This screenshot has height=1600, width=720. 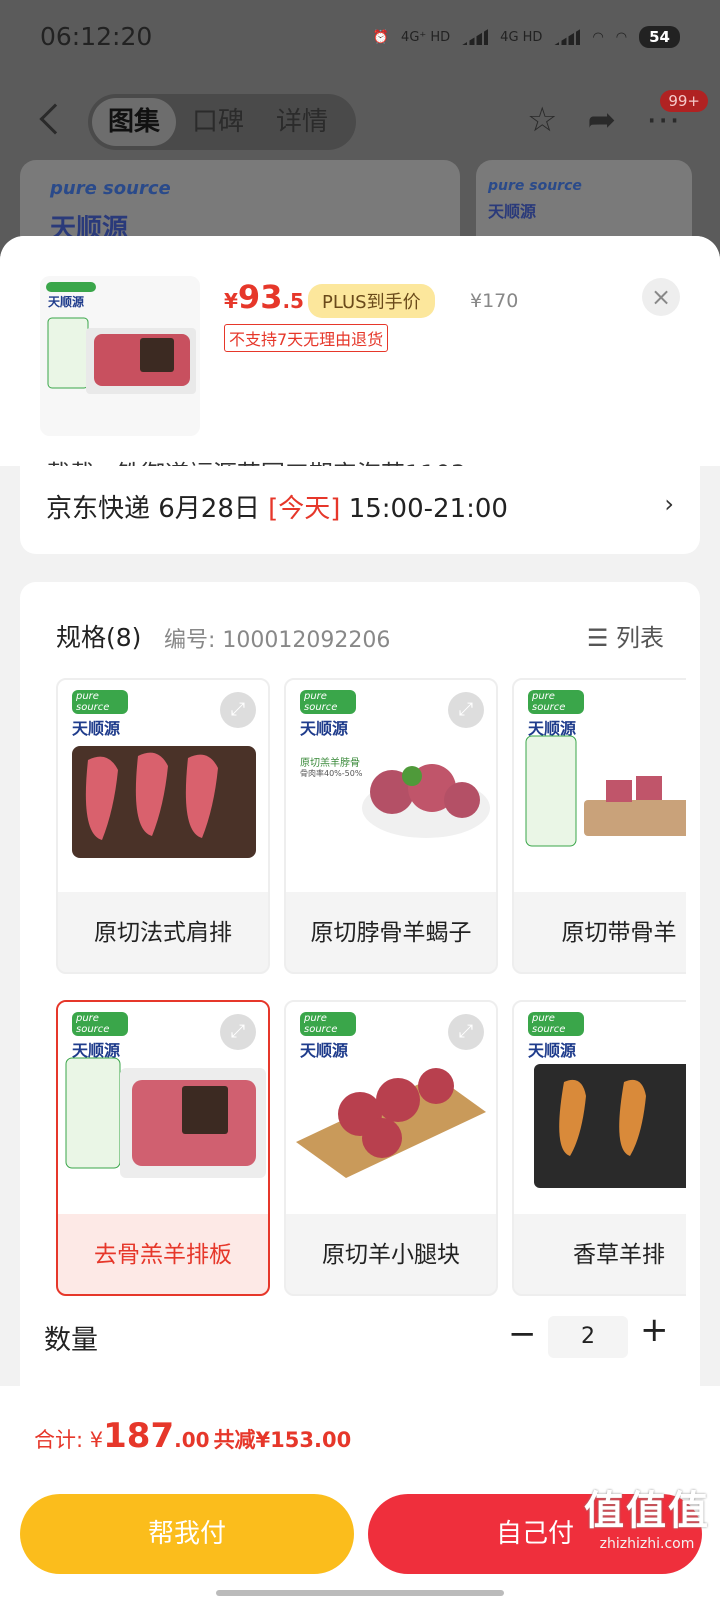 What do you see at coordinates (391, 933) in the screenshot?
I see `spec-option-label: 原切脖骨羊蝎子` at bounding box center [391, 933].